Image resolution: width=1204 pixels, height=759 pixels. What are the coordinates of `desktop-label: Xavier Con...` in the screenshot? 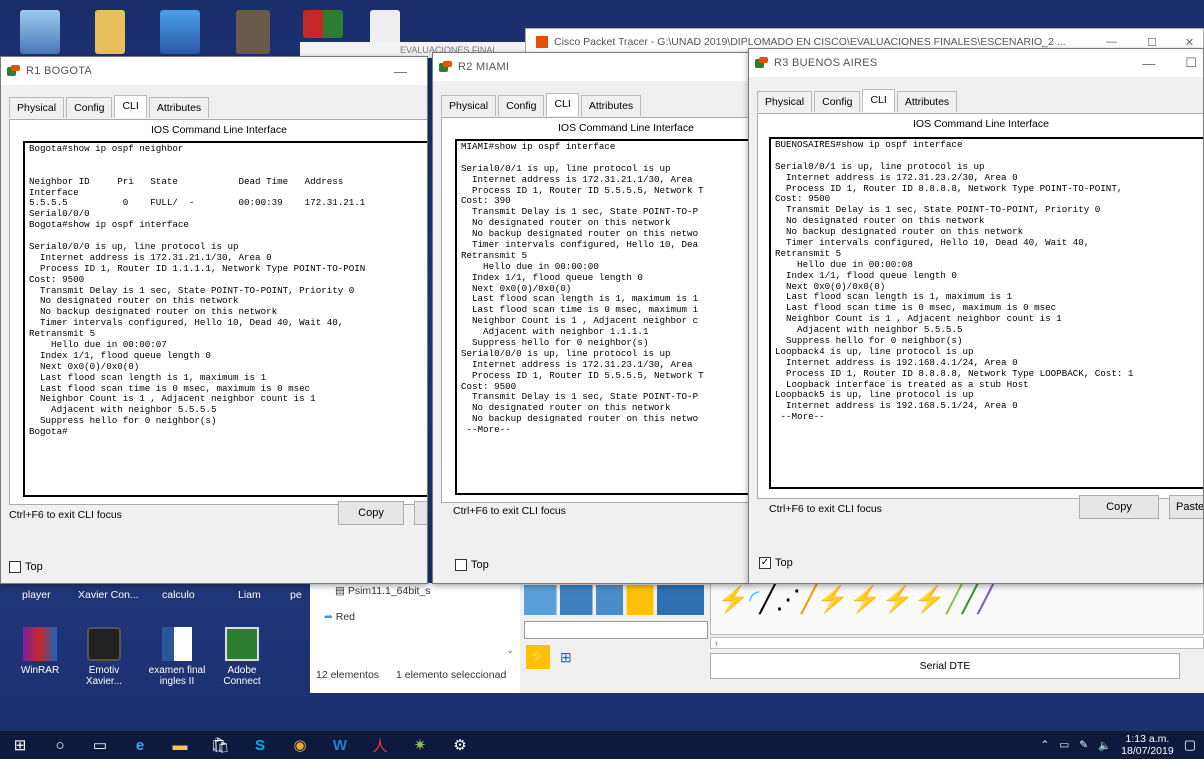 It's located at (108, 595).